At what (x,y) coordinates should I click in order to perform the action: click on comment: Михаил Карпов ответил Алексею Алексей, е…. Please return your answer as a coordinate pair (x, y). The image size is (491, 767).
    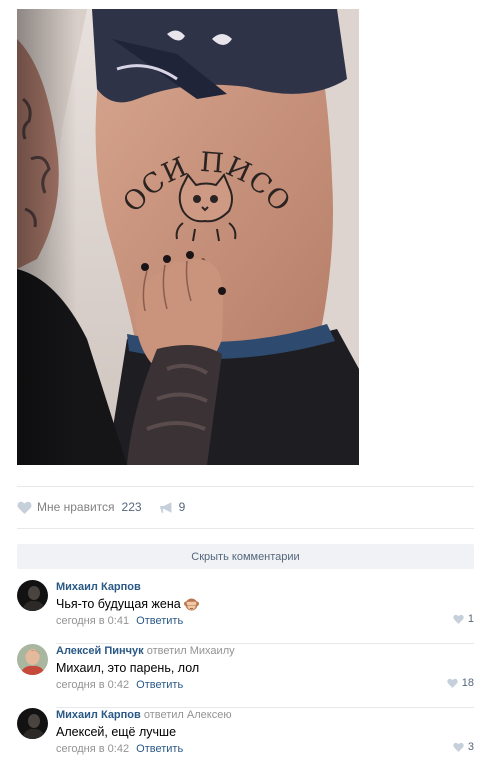
    Looking at the image, I should click on (245, 737).